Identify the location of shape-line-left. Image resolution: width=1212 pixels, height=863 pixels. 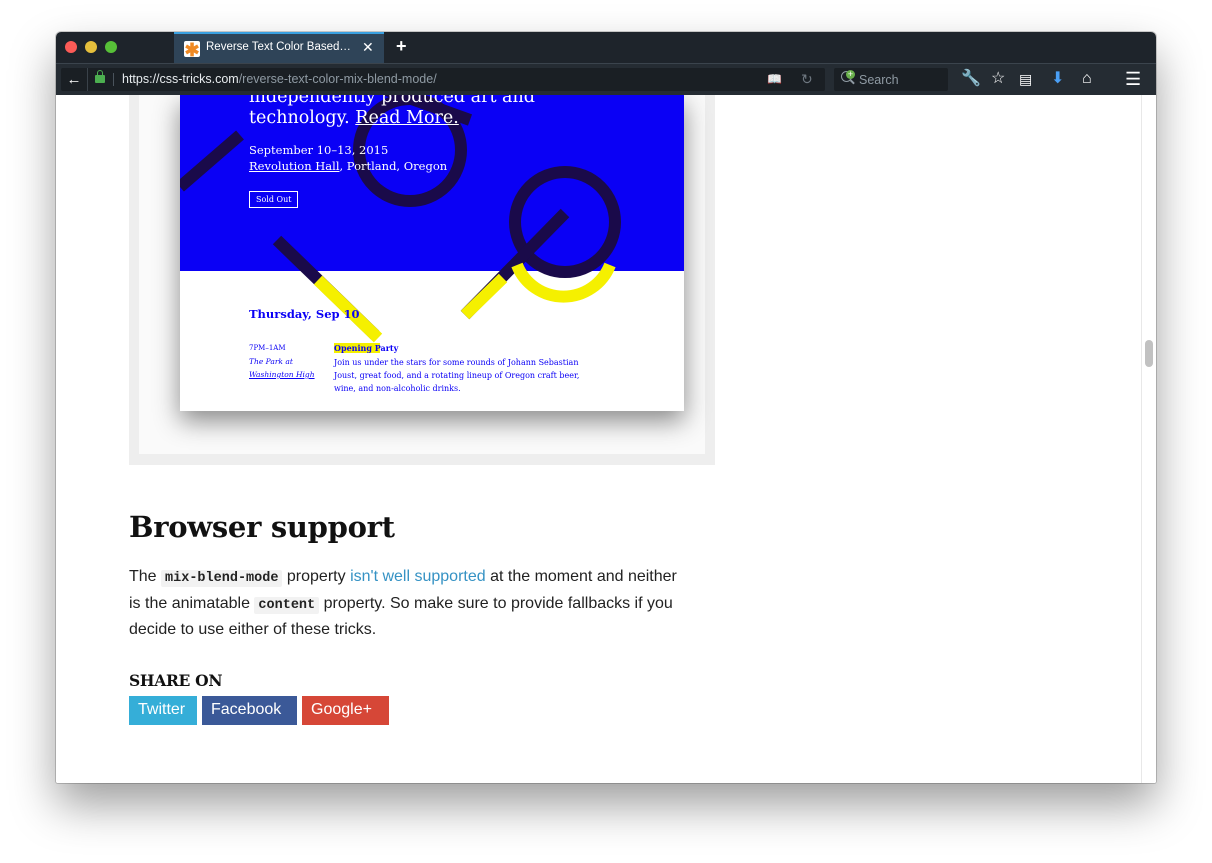
(212, 161).